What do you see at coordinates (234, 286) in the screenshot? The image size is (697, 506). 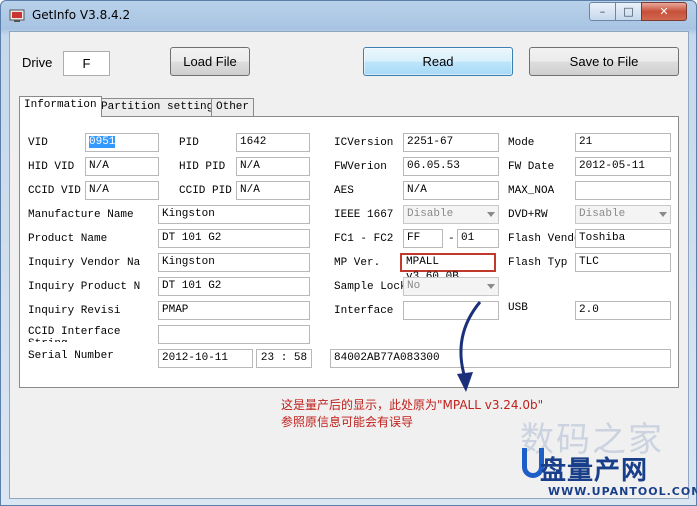 I see `inquiry-product-field: DT 101 G2` at bounding box center [234, 286].